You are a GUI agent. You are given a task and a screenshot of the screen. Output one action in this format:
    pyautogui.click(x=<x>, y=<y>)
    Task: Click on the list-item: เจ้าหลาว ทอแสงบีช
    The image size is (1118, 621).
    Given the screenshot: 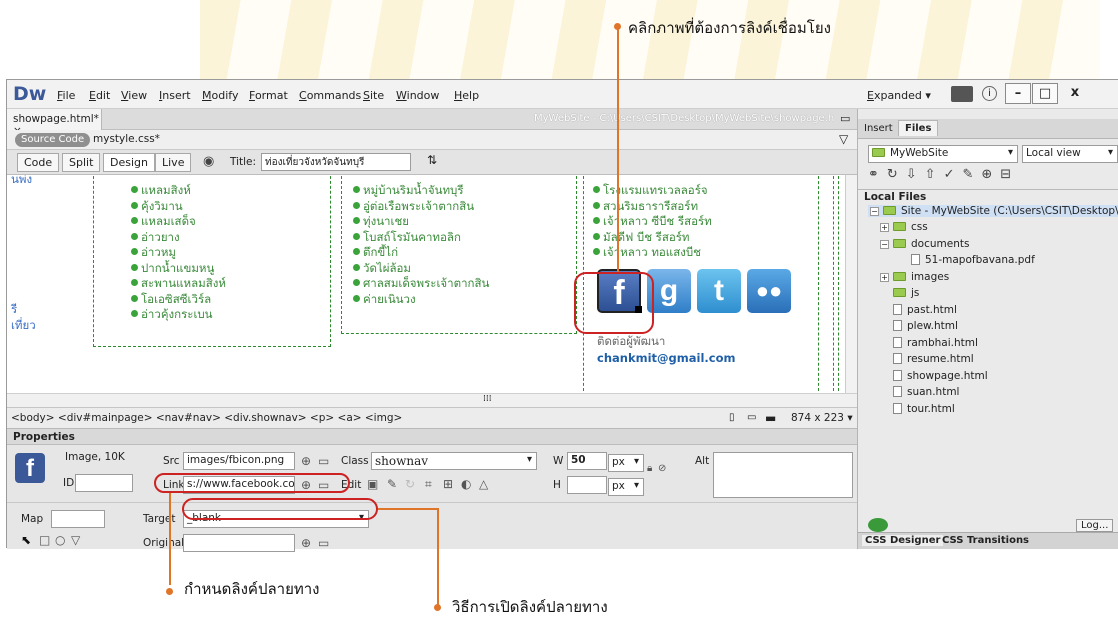 What is the action you would take?
    pyautogui.click(x=652, y=253)
    